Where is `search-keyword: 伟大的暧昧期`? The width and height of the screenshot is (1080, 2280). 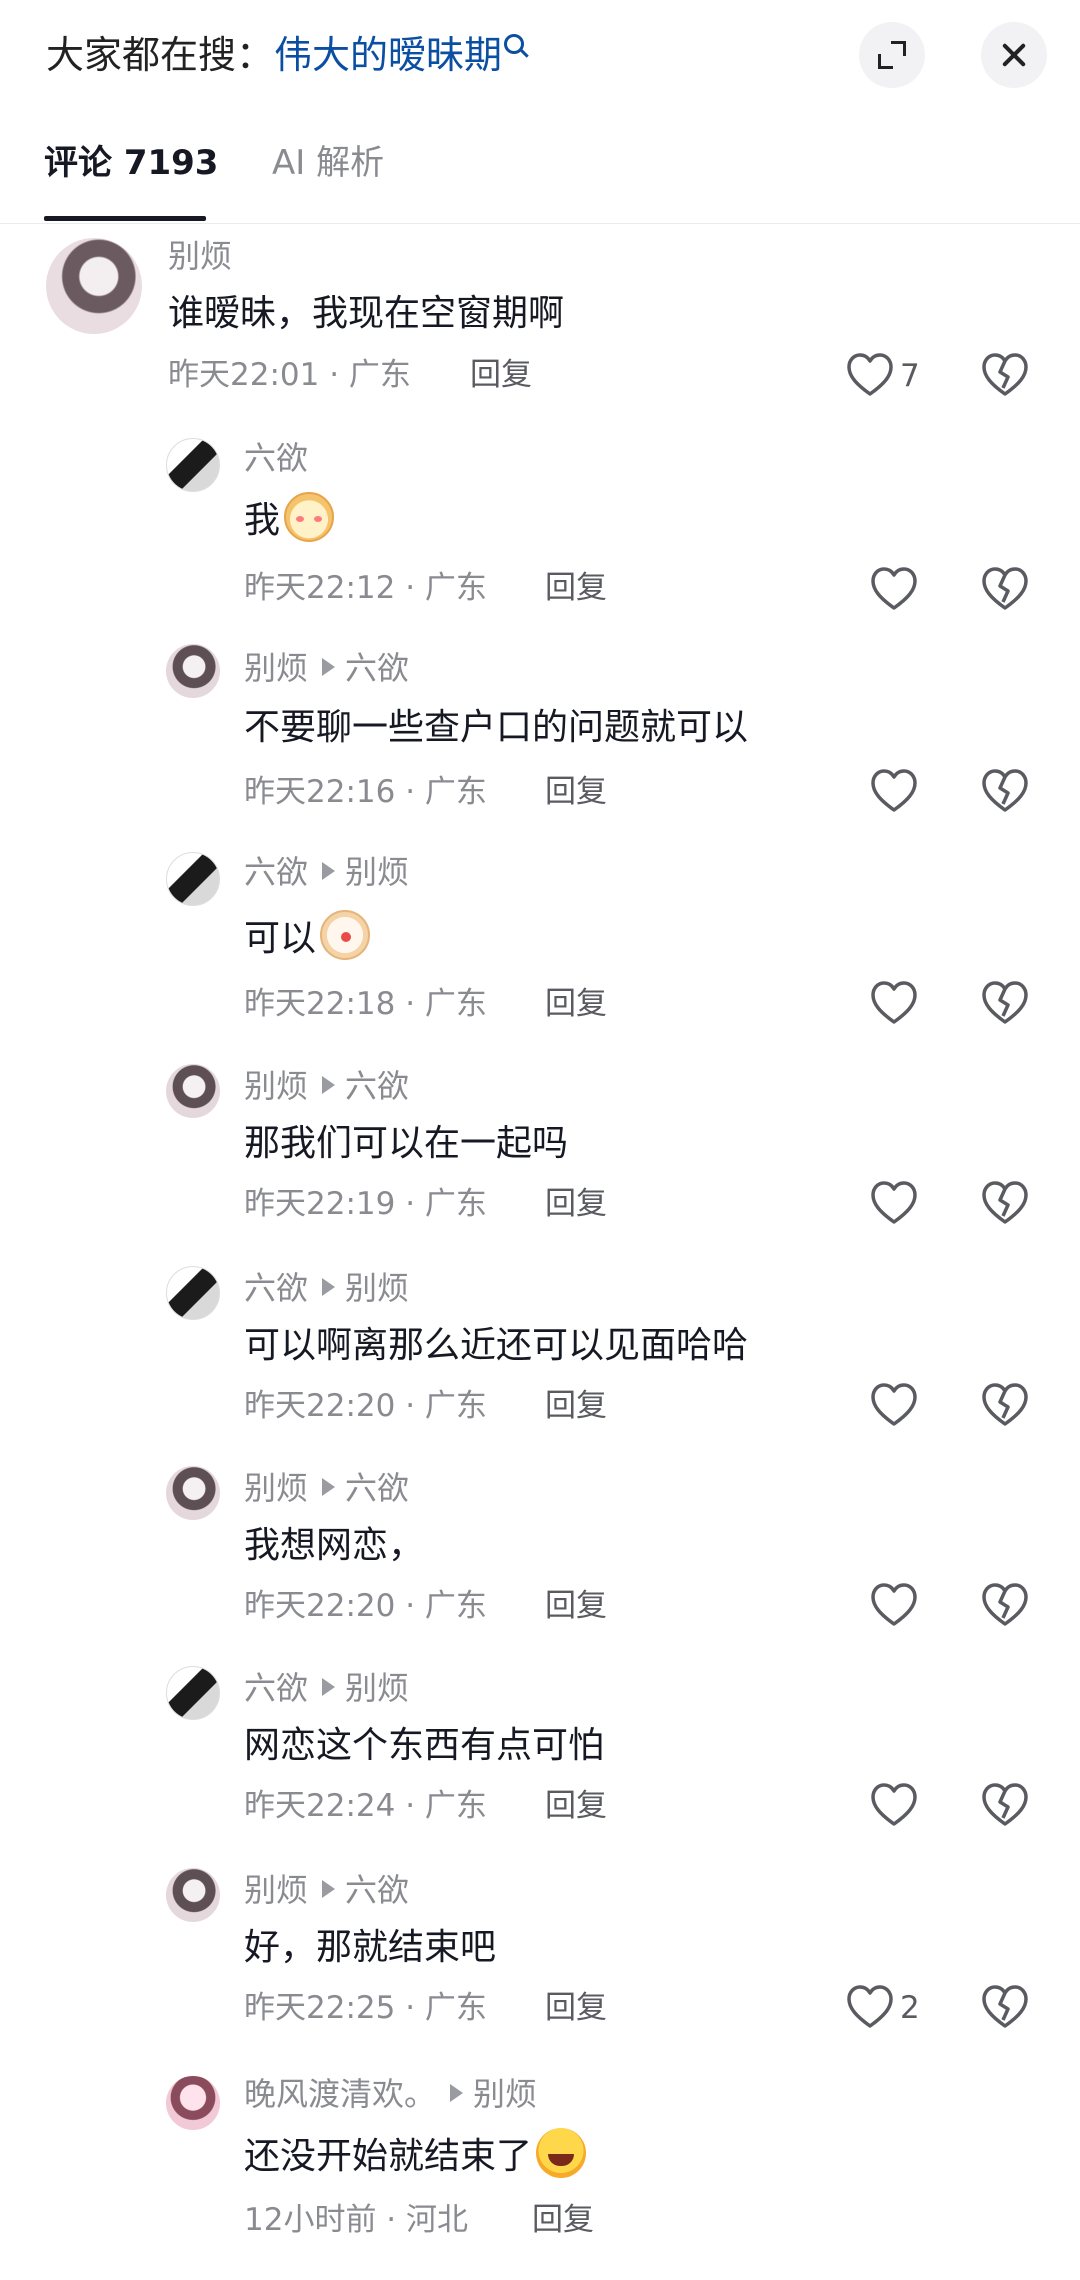 search-keyword: 伟大的暧昧期 is located at coordinates (388, 55).